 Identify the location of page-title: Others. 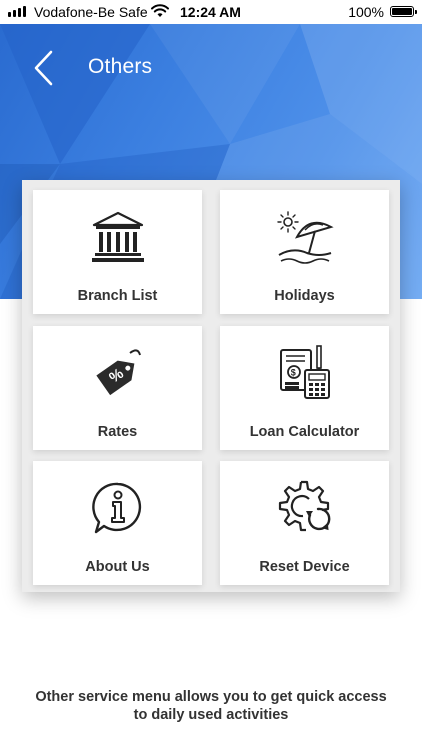
(120, 66).